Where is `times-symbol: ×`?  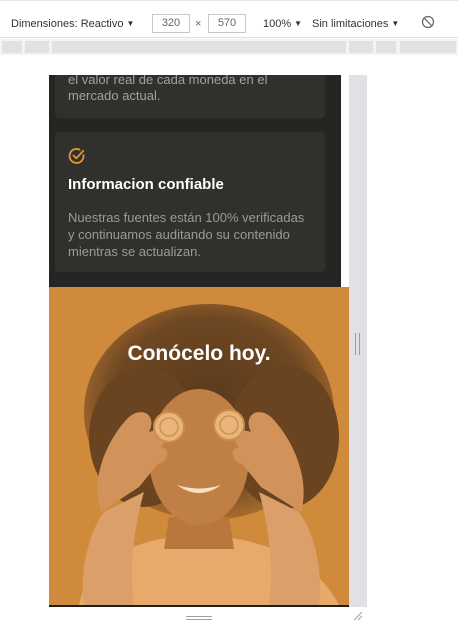
times-symbol: × is located at coordinates (198, 24).